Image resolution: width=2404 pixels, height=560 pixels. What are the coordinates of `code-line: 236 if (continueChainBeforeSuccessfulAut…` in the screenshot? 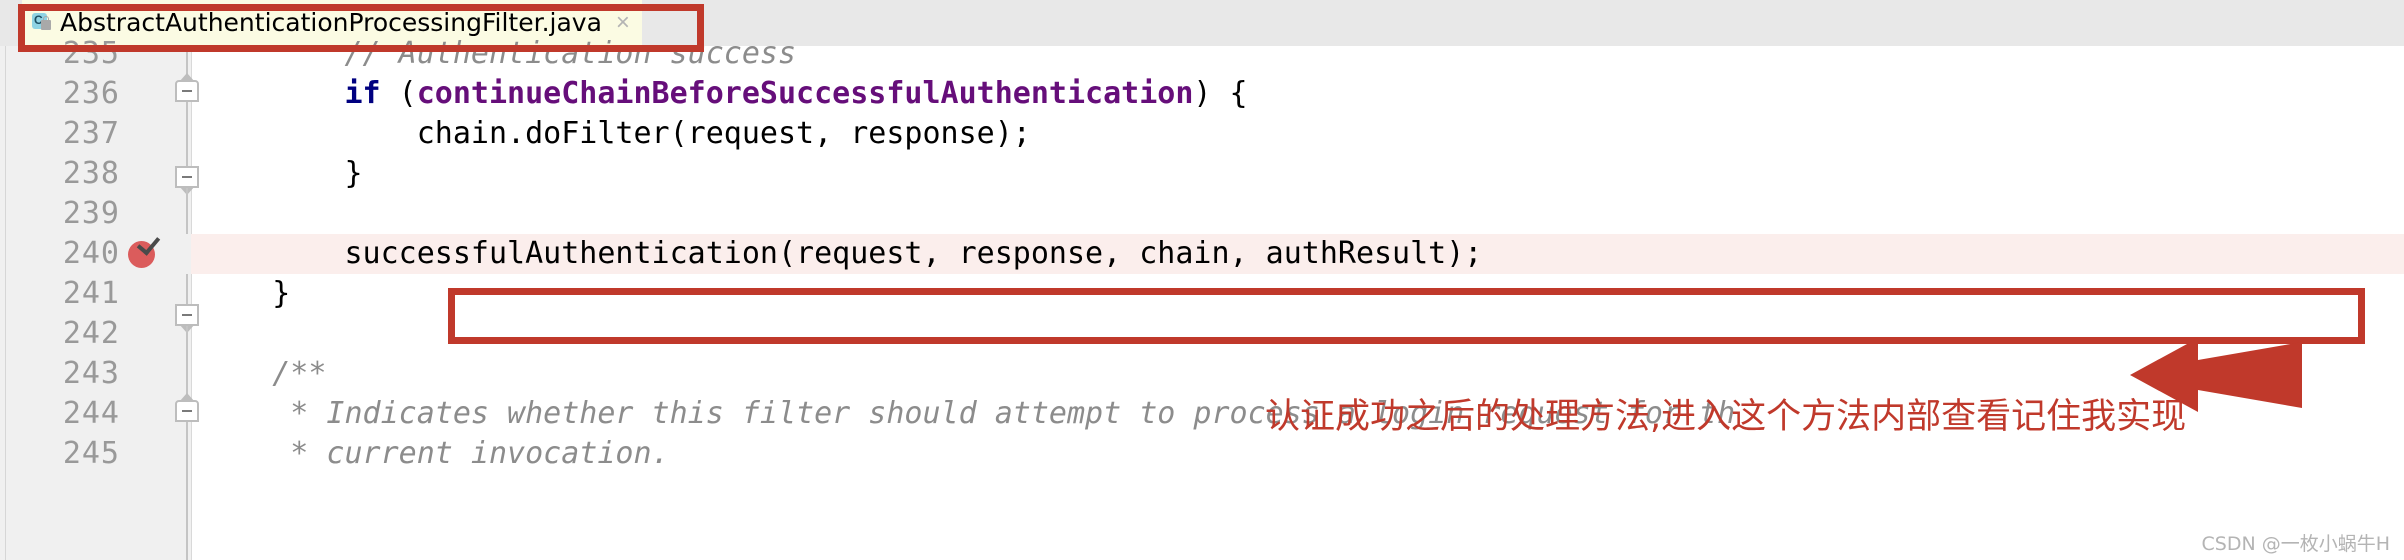 It's located at (1202, 94).